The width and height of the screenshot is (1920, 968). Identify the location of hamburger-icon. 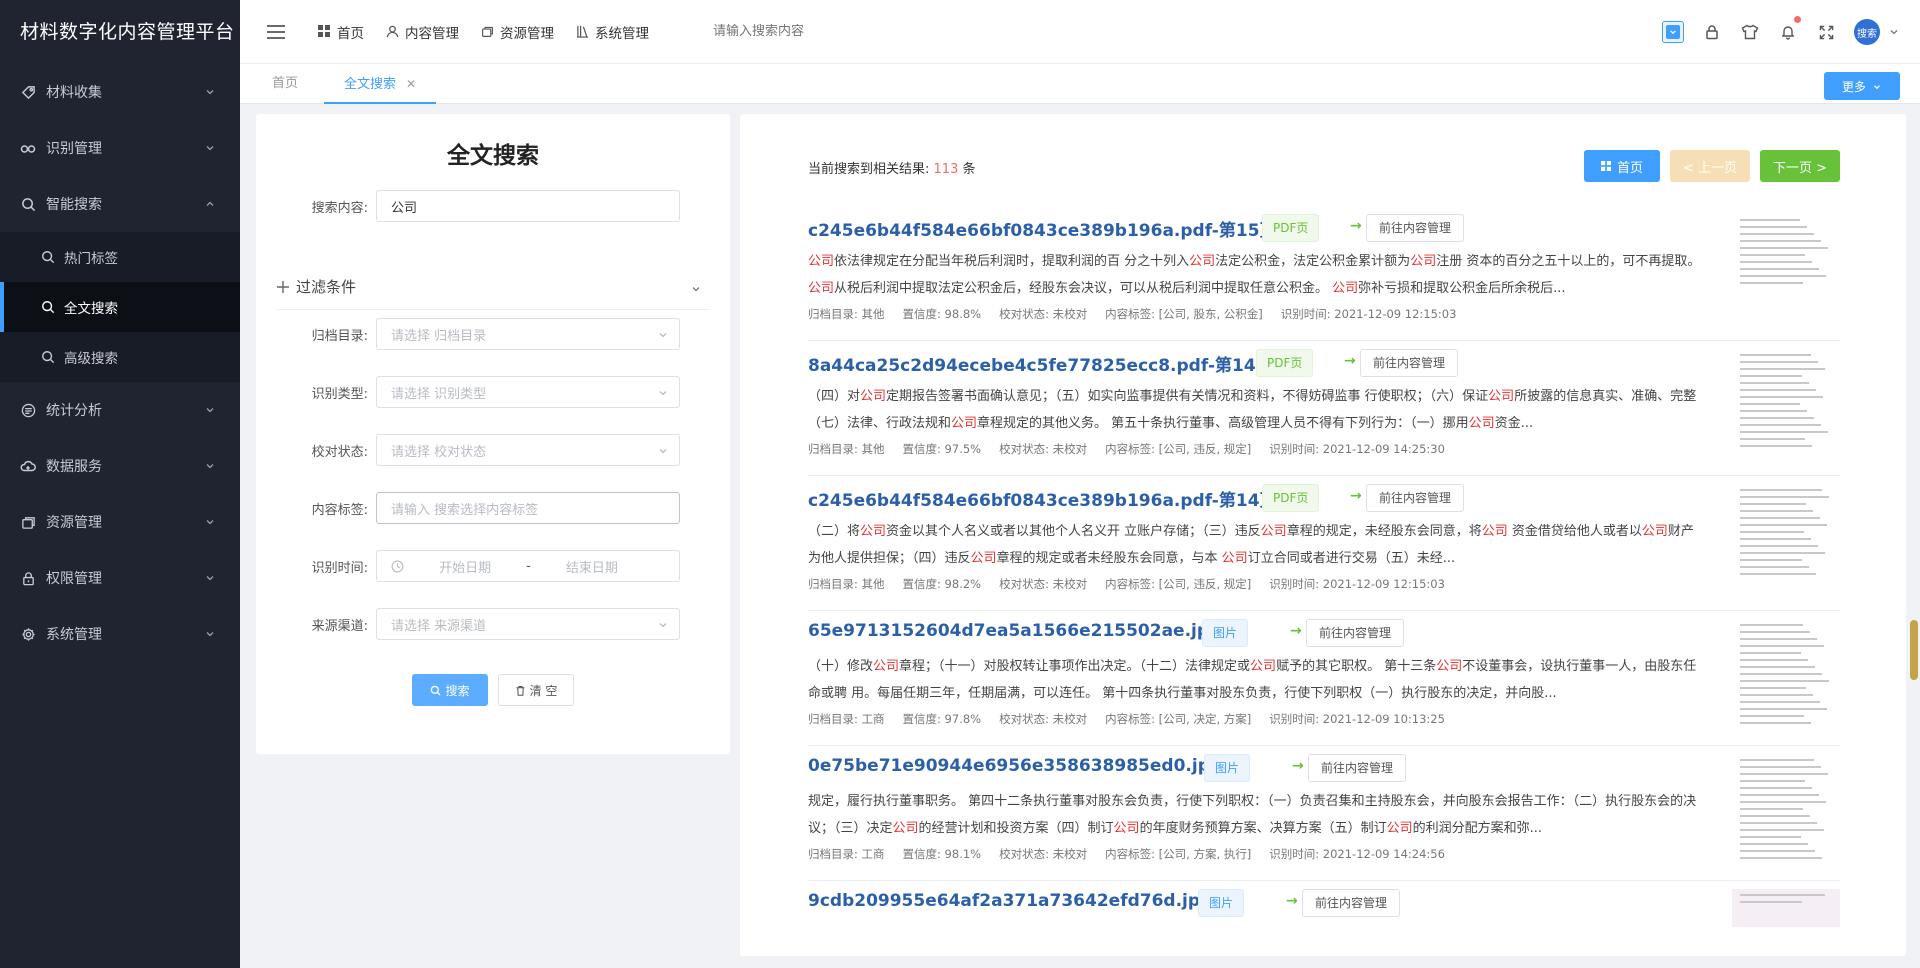
(276, 32).